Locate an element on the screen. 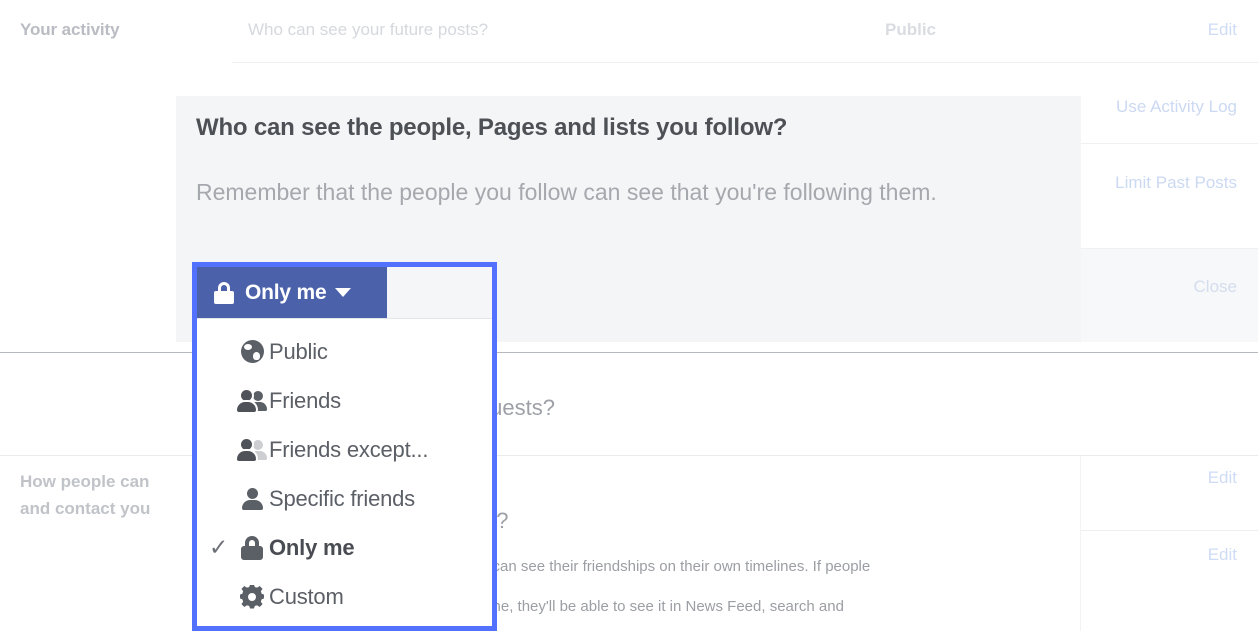 This screenshot has width=1258, height=631. menu-item-label: Custom is located at coordinates (306, 596).